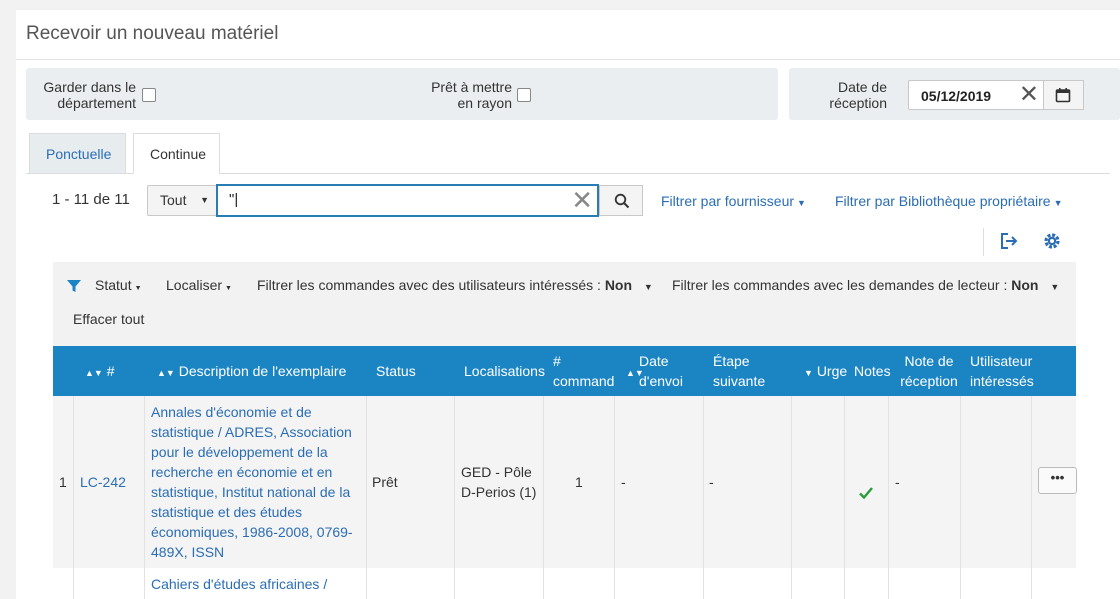 This screenshot has height=599, width=1120. I want to click on ready-to-shelve-label: Prêt à mettre en rayon, so click(471, 95).